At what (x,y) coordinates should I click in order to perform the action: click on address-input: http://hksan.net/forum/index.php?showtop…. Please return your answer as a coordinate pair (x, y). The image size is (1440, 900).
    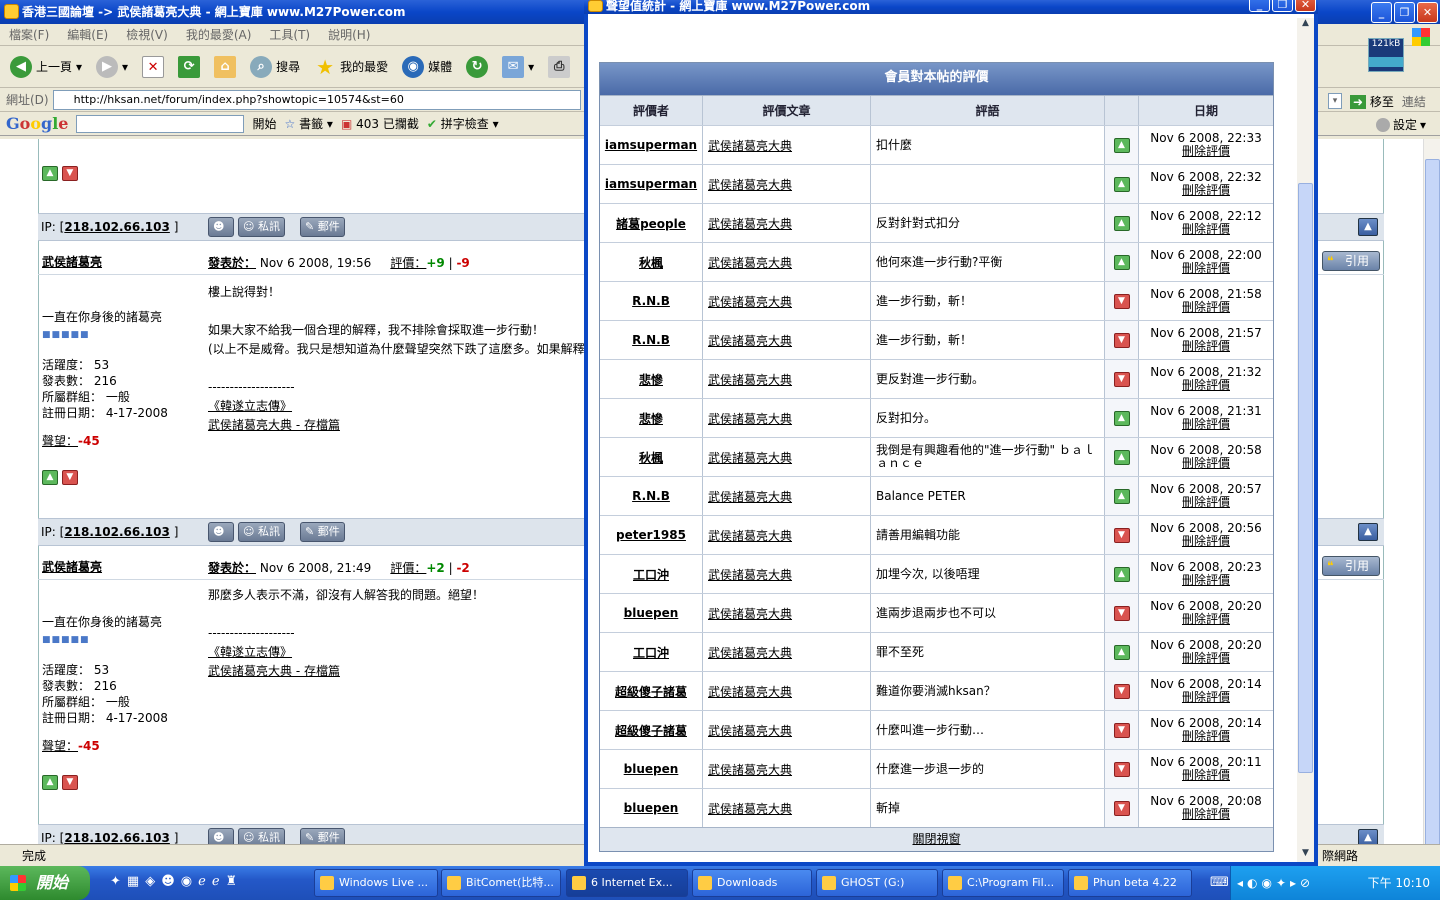
    Looking at the image, I should click on (316, 99).